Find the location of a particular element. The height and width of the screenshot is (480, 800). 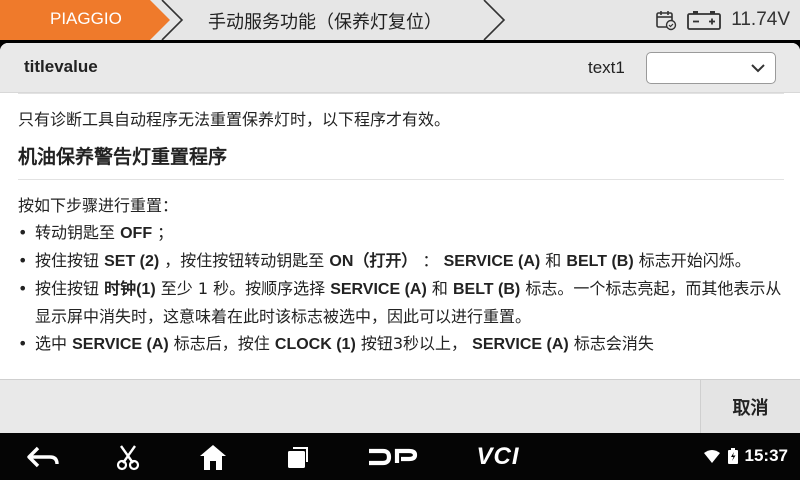

step-fragment: ； is located at coordinates (163, 232).